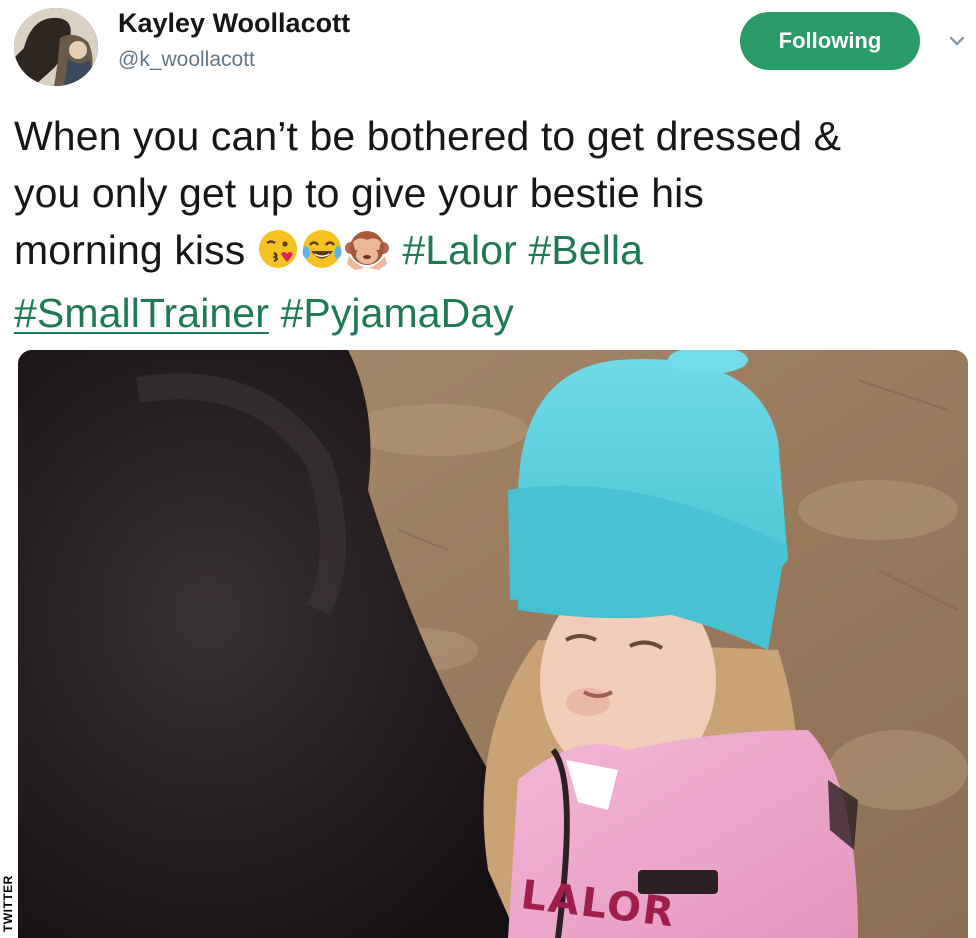  Describe the element at coordinates (322, 256) in the screenshot. I see `face-with-tears-of-joy-icon` at that location.